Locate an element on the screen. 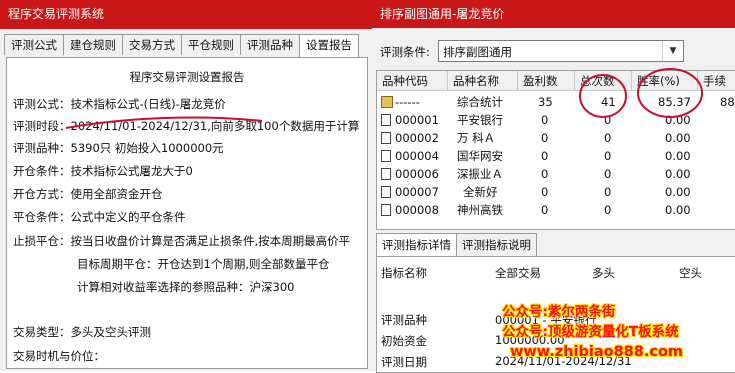 The width and height of the screenshot is (735, 373). report-line-symbols: 评测品种：5390只 初始投入1000000元 is located at coordinates (118, 148).